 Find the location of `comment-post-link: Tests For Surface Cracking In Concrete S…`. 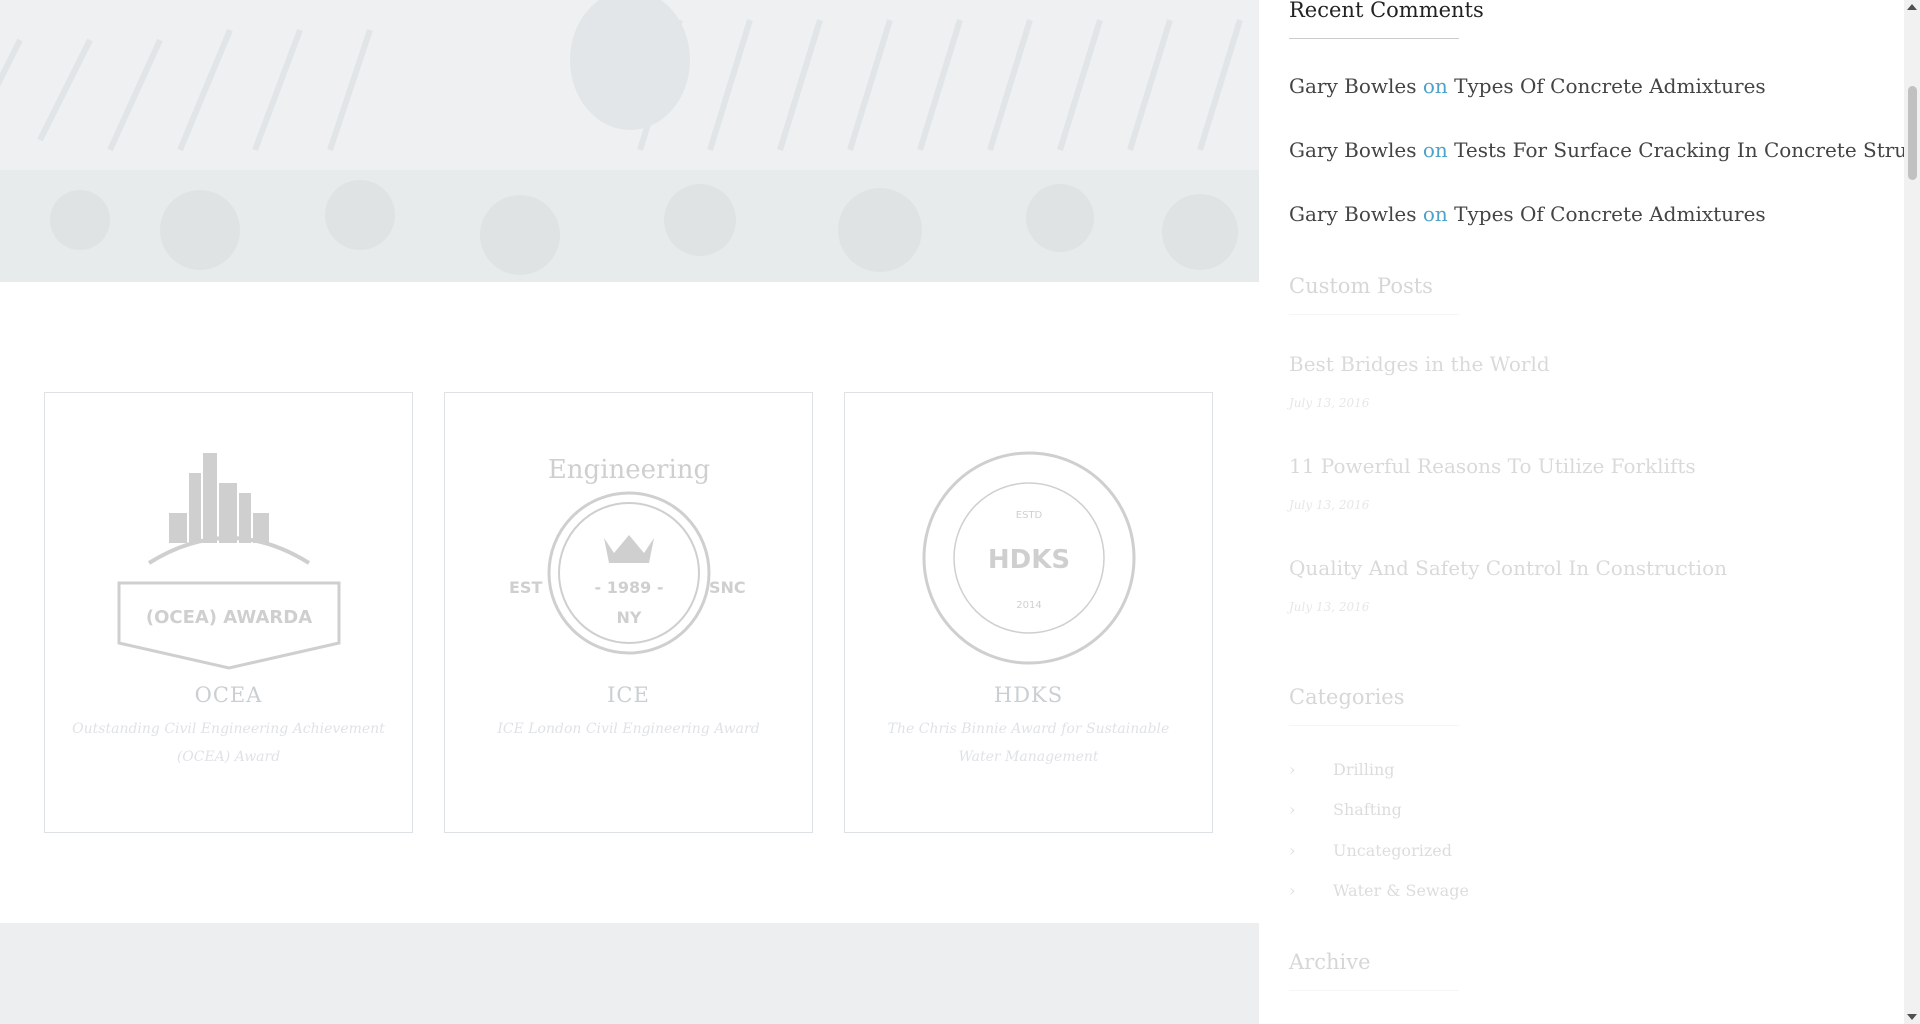

comment-post-link: Tests For Surface Cracking In Concrete S… is located at coordinates (1687, 150).